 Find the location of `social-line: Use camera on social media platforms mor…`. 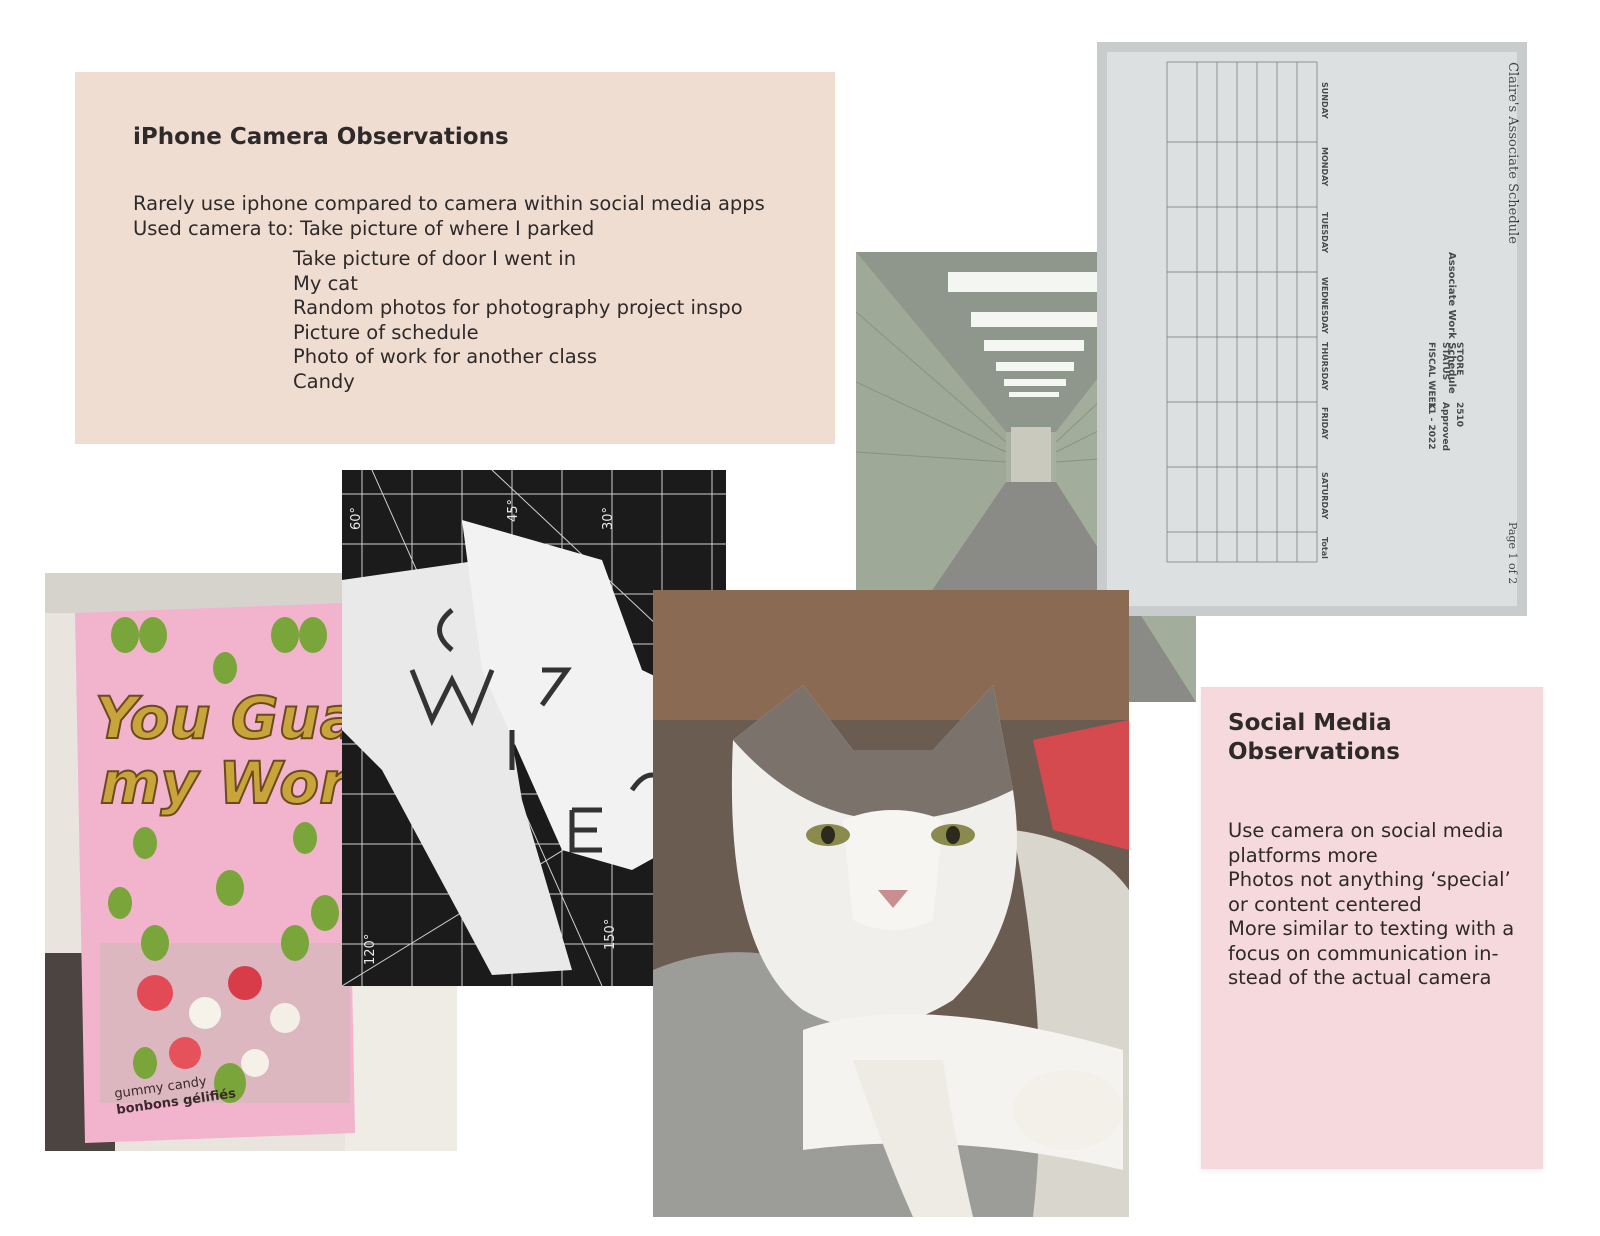

social-line: Use camera on social media platforms mor… is located at coordinates (1366, 843).